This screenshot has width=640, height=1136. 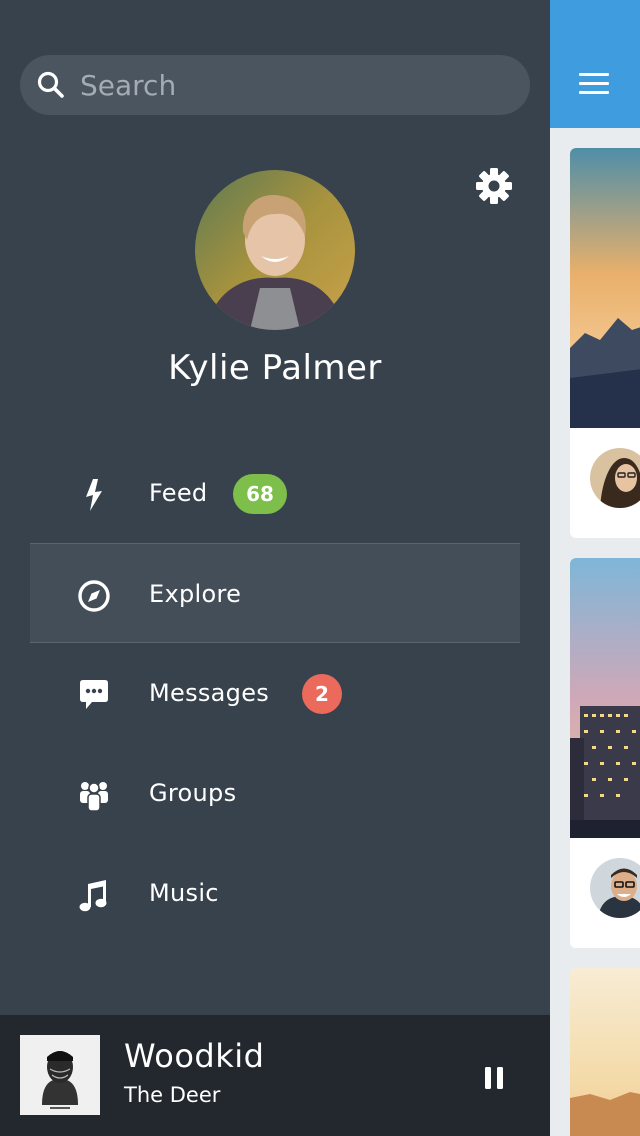 What do you see at coordinates (178, 493) in the screenshot?
I see `nav-item-label: Feed` at bounding box center [178, 493].